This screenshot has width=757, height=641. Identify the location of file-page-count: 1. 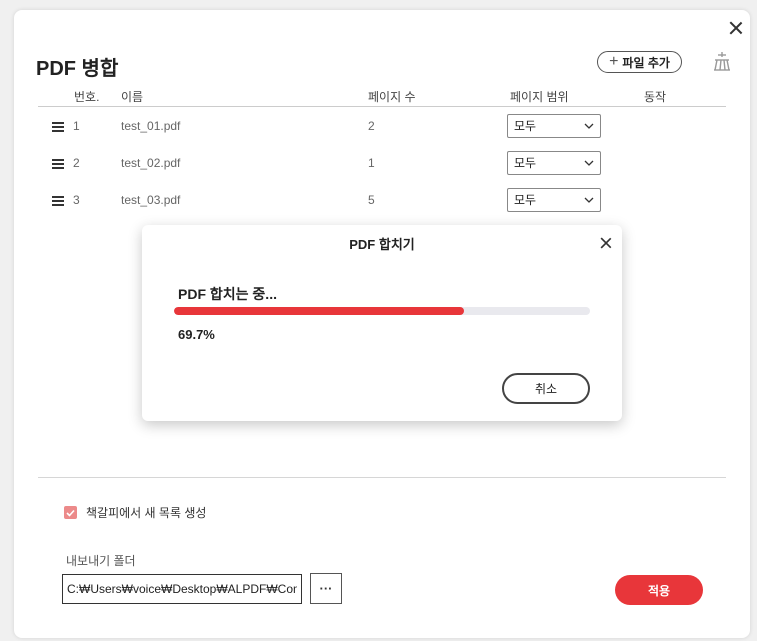
(371, 163).